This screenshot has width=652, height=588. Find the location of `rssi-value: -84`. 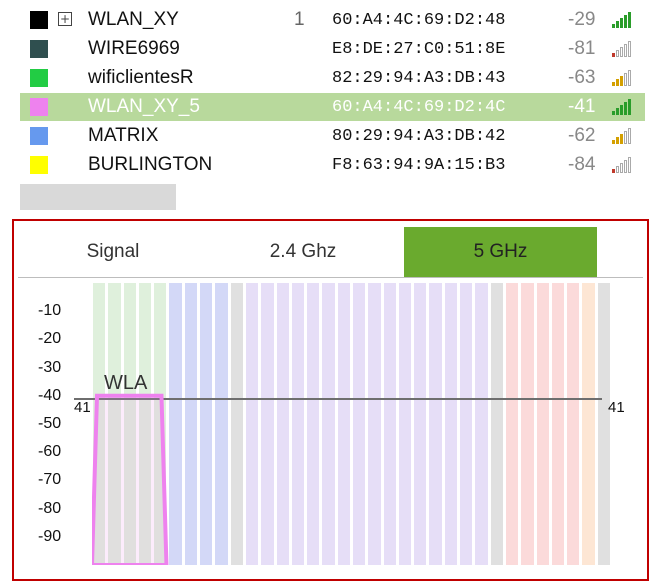

rssi-value: -84 is located at coordinates (582, 164).